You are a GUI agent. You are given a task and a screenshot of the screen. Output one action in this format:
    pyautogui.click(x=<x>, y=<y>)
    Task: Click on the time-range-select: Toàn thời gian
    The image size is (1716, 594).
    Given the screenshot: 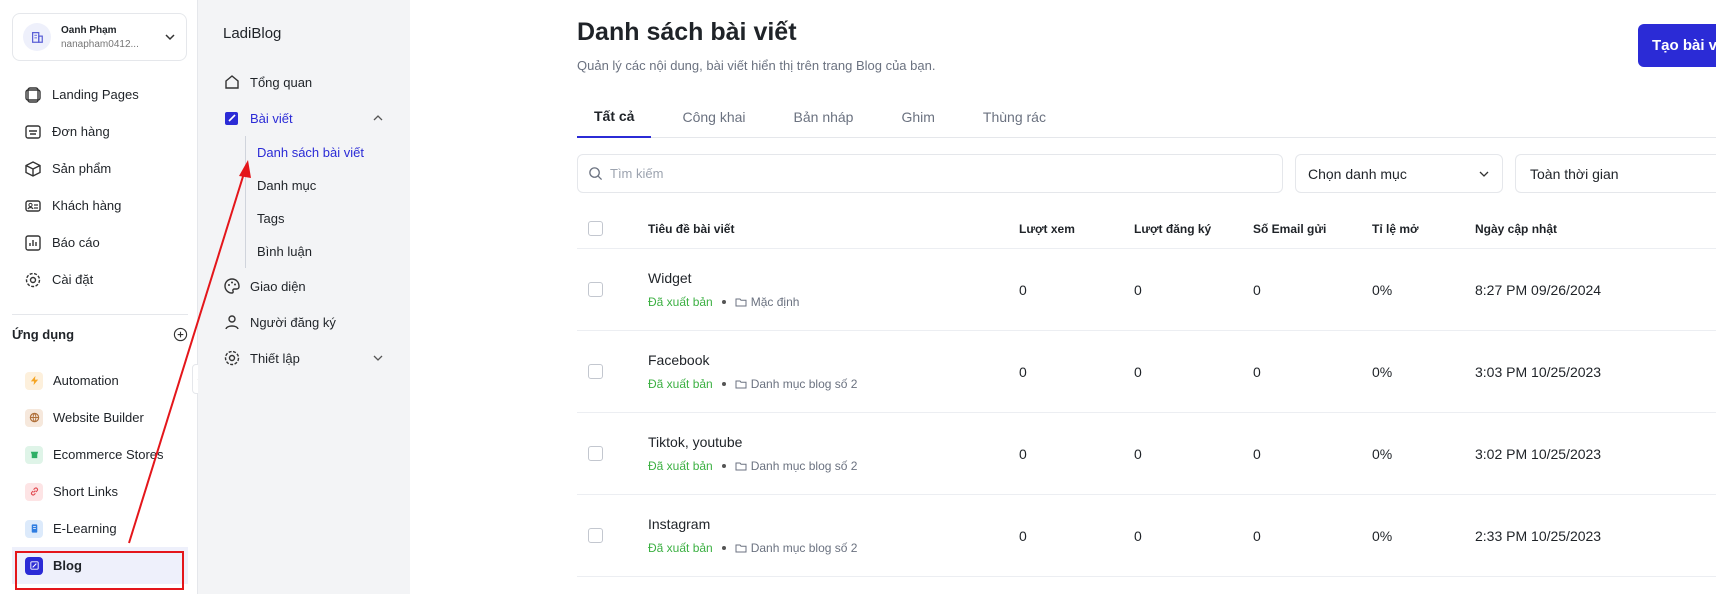 What is the action you would take?
    pyautogui.click(x=1615, y=173)
    